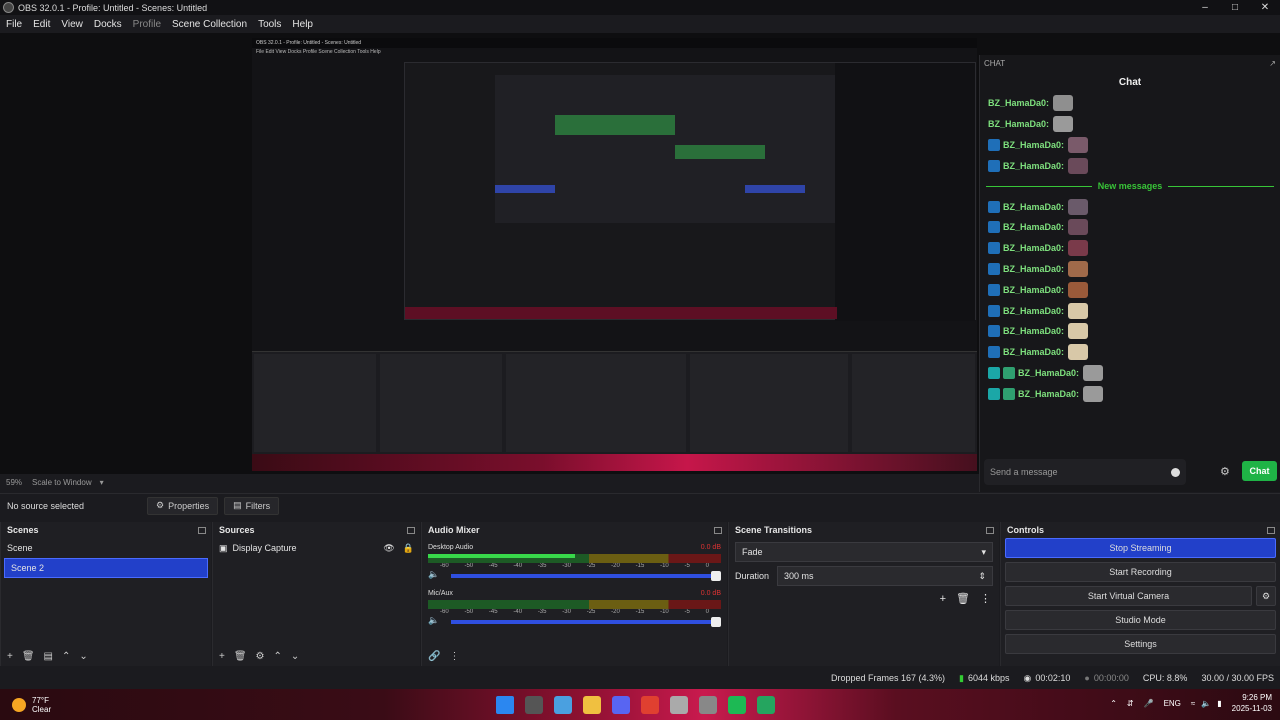  What do you see at coordinates (106, 568) in the screenshot?
I see `scene-item-selected: Scene 2` at bounding box center [106, 568].